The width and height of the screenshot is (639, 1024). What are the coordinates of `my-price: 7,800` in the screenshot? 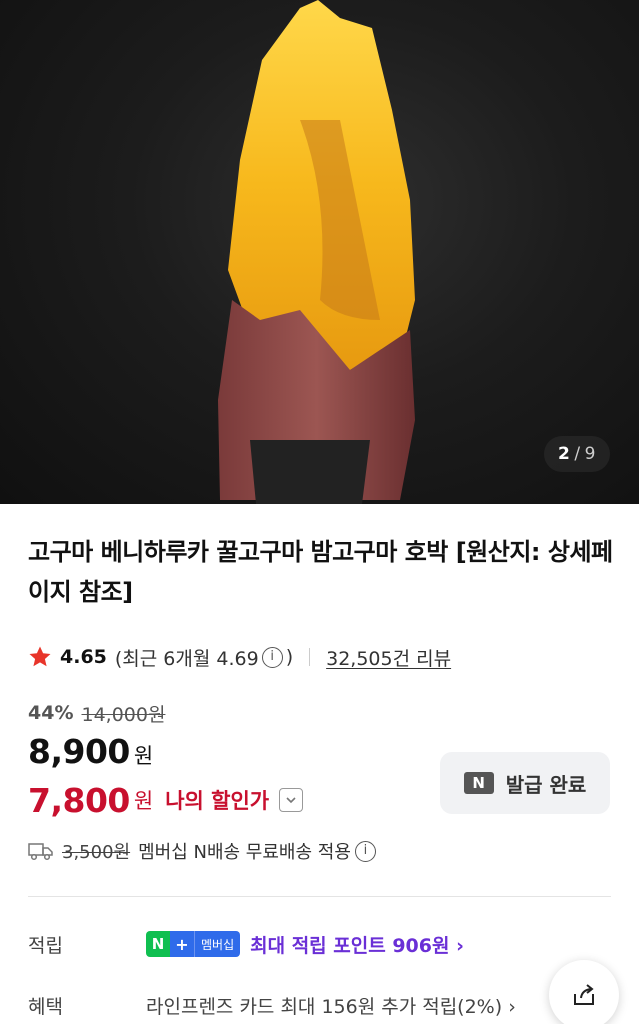 It's located at (79, 800).